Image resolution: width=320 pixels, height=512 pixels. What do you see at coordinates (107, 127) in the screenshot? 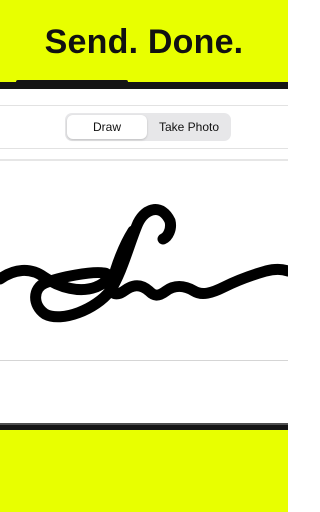
I see `draw-tab: Draw` at bounding box center [107, 127].